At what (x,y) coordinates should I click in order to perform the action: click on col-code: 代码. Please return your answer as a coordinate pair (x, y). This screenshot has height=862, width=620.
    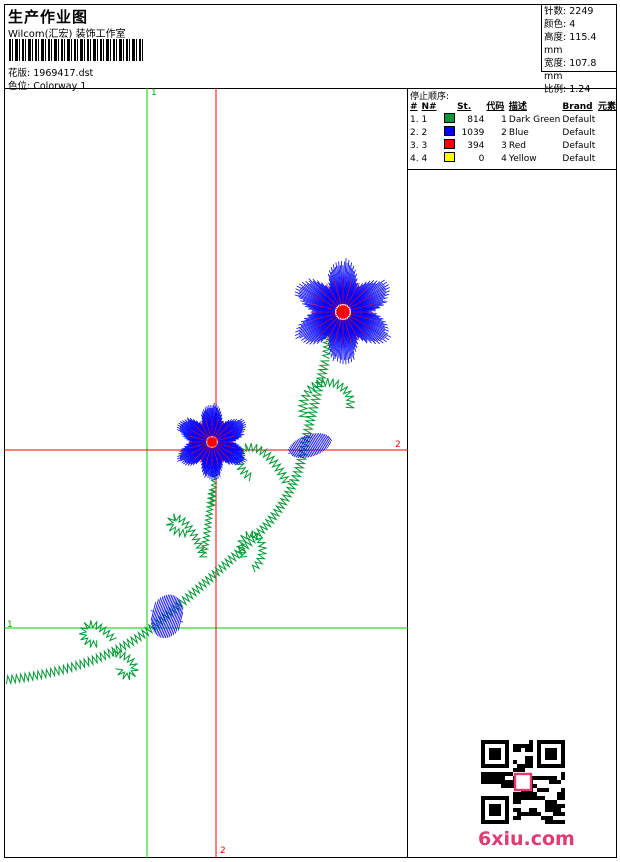
    Looking at the image, I should click on (496, 106).